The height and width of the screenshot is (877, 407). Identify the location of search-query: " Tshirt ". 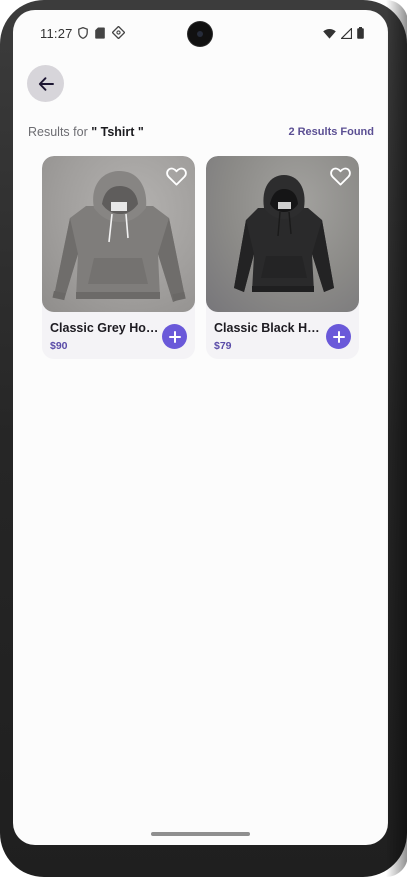
(117, 132).